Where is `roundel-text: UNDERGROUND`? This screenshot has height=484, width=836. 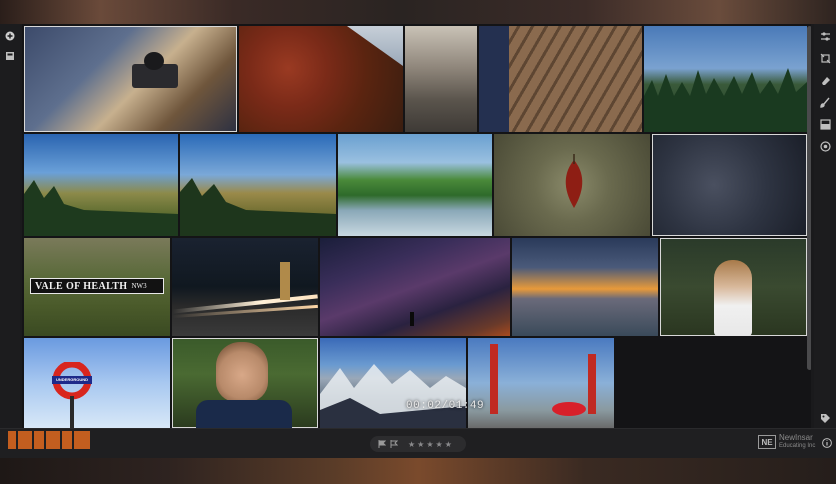 roundel-text: UNDERGROUND is located at coordinates (72, 379).